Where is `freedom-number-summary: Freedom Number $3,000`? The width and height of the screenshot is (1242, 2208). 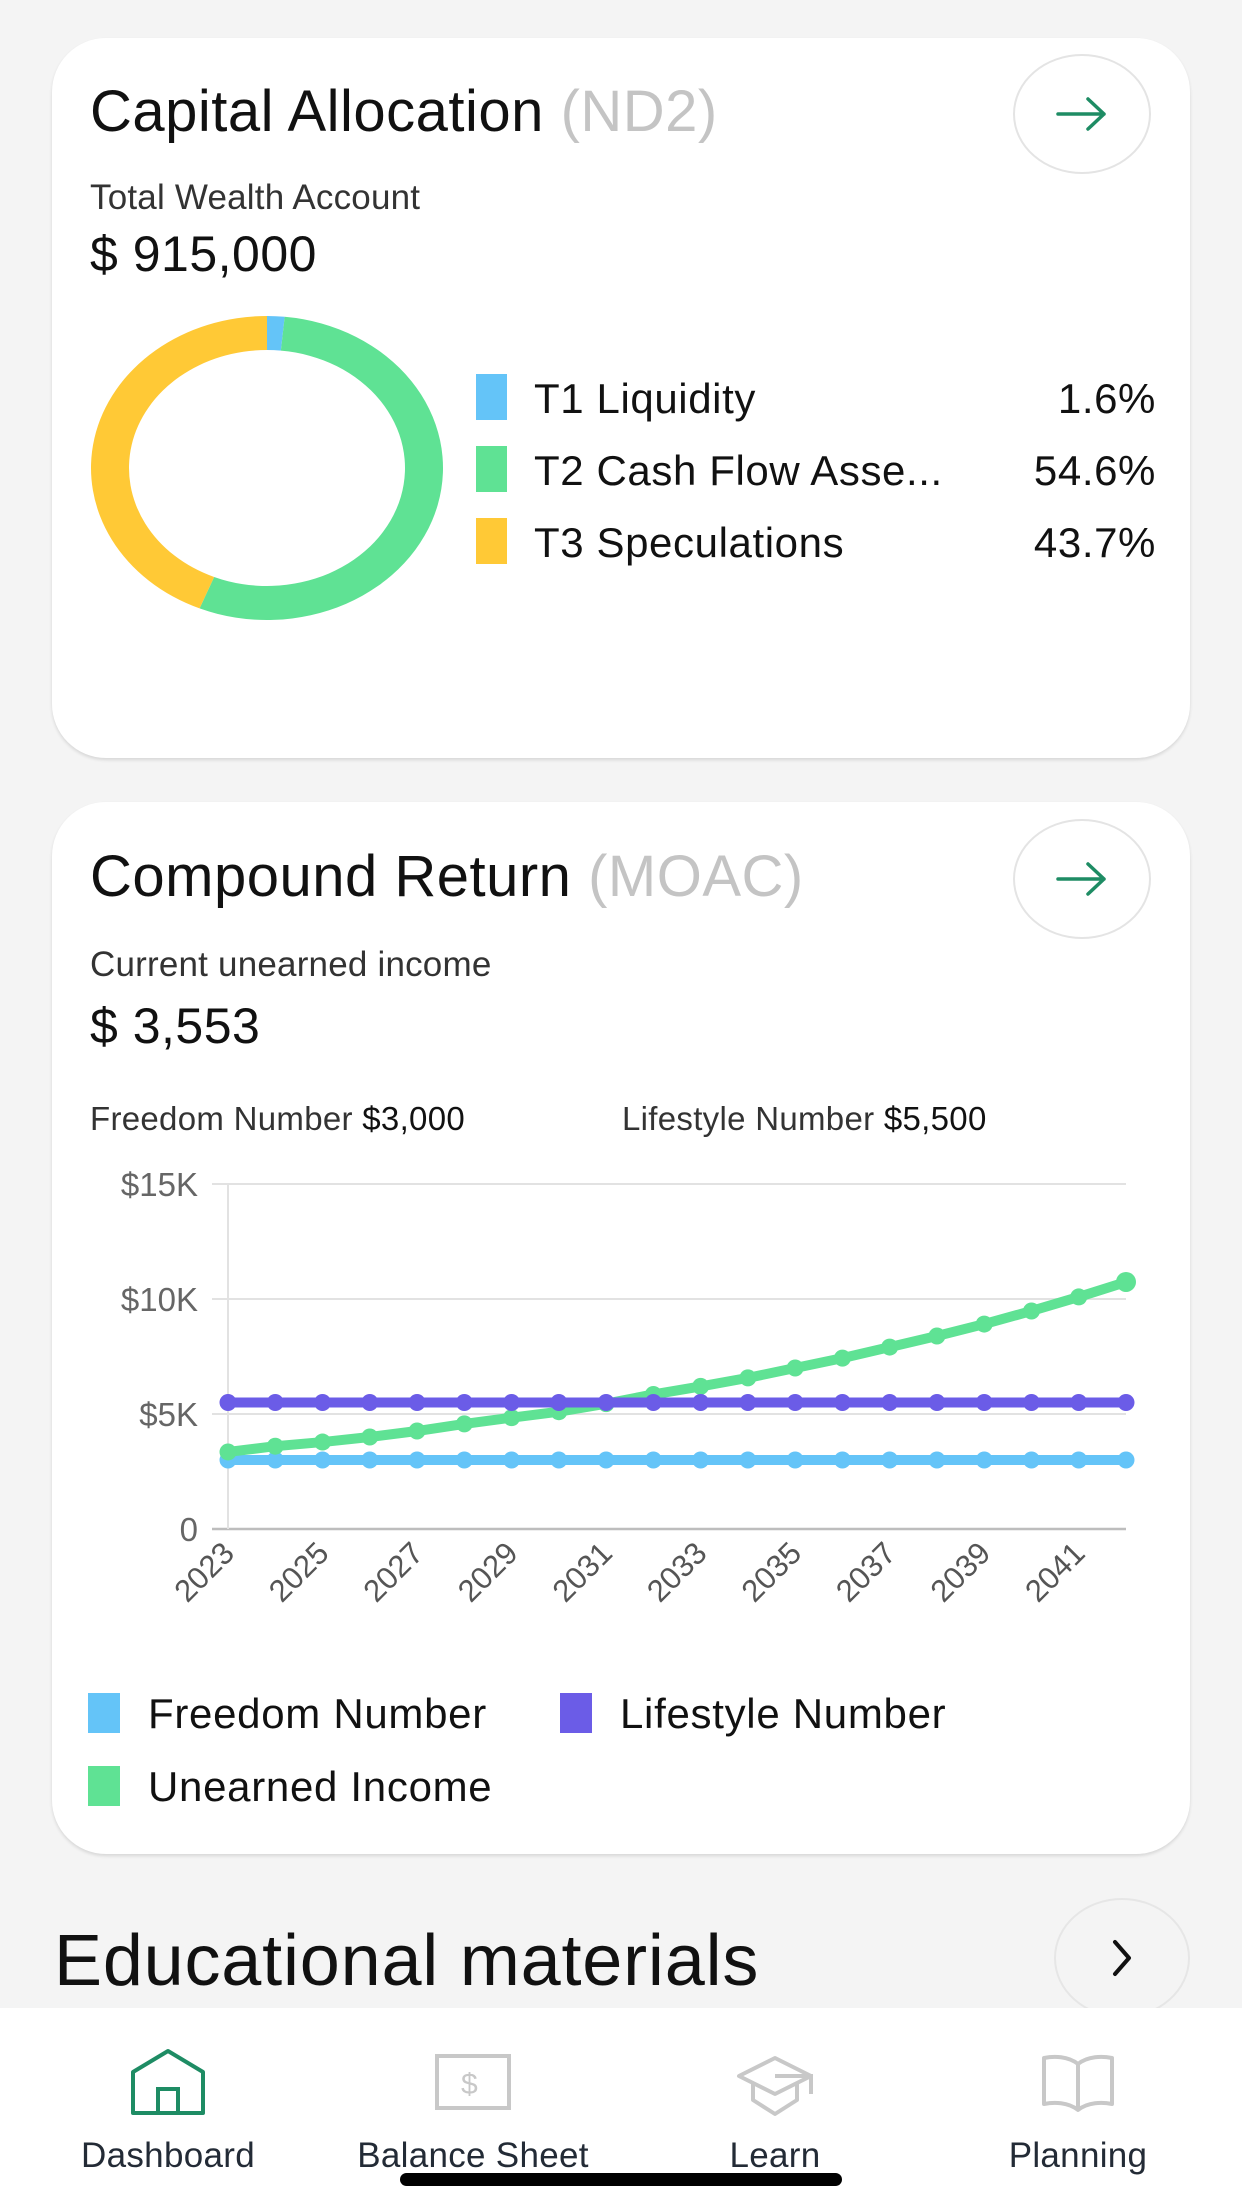
freedom-number-summary: Freedom Number $3,000 is located at coordinates (277, 1118).